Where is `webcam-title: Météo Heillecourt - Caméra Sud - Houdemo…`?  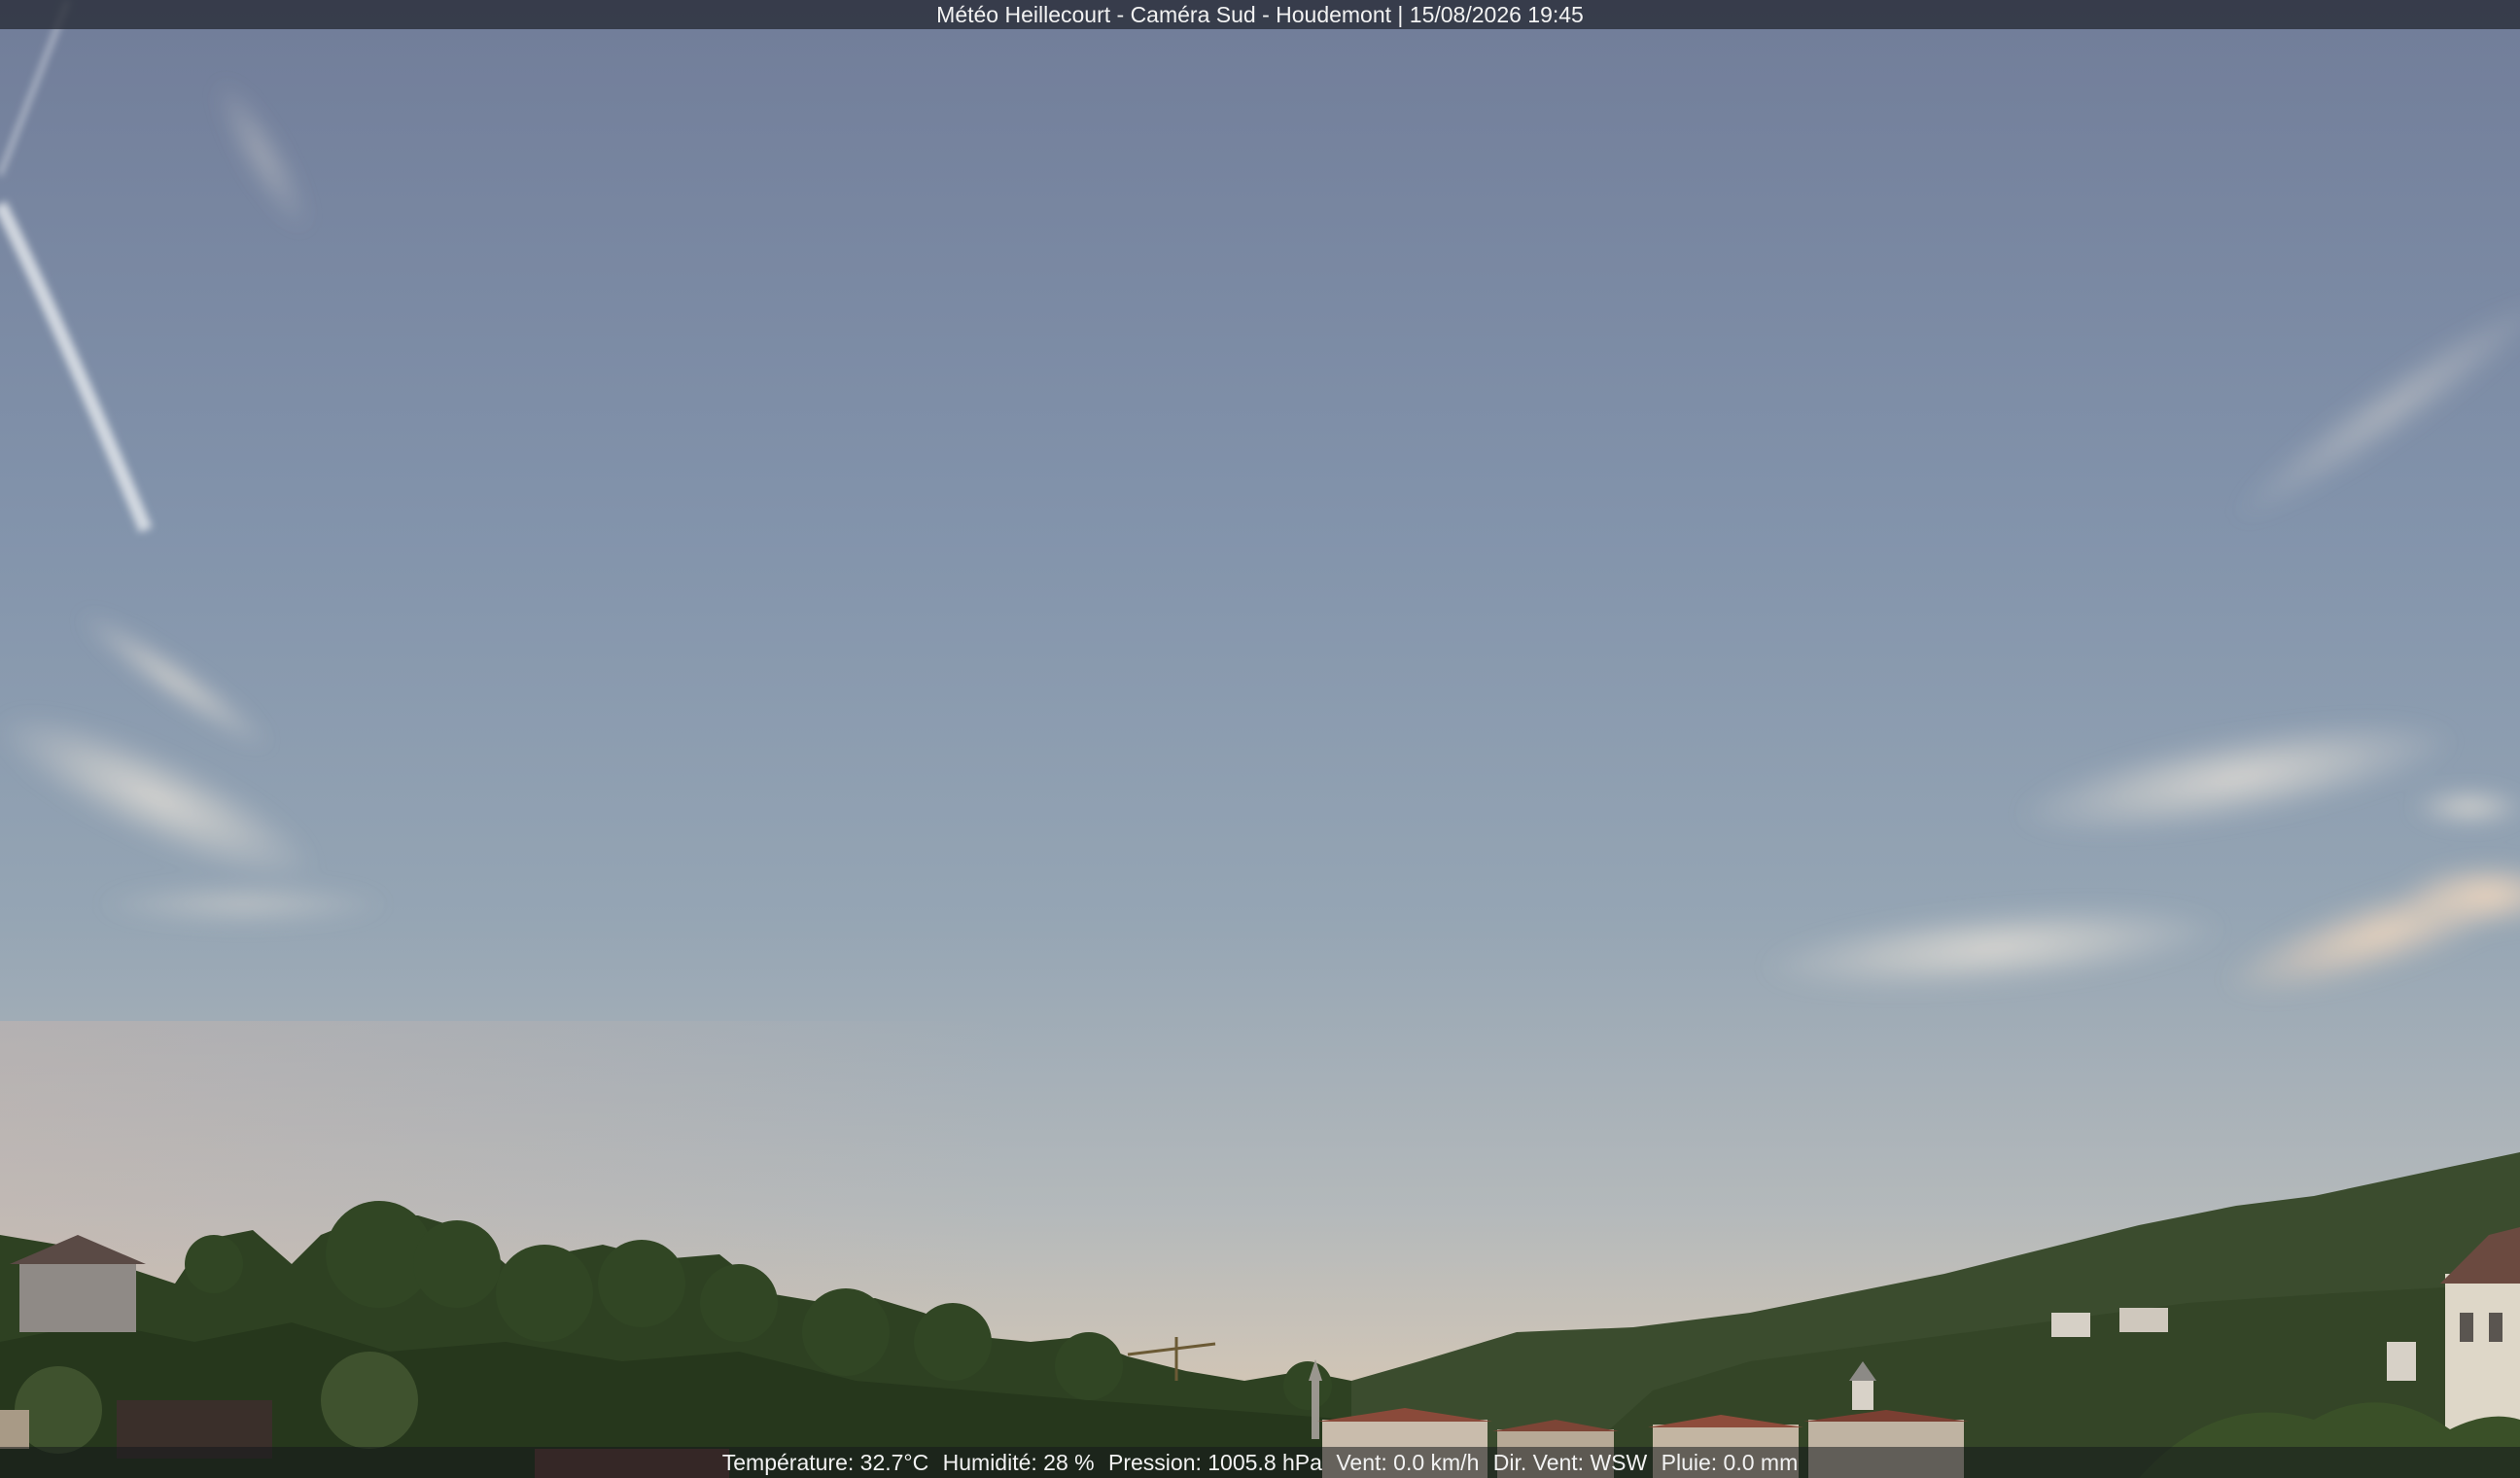
webcam-title: Météo Heillecourt - Caméra Sud - Houdemo… is located at coordinates (1260, 14).